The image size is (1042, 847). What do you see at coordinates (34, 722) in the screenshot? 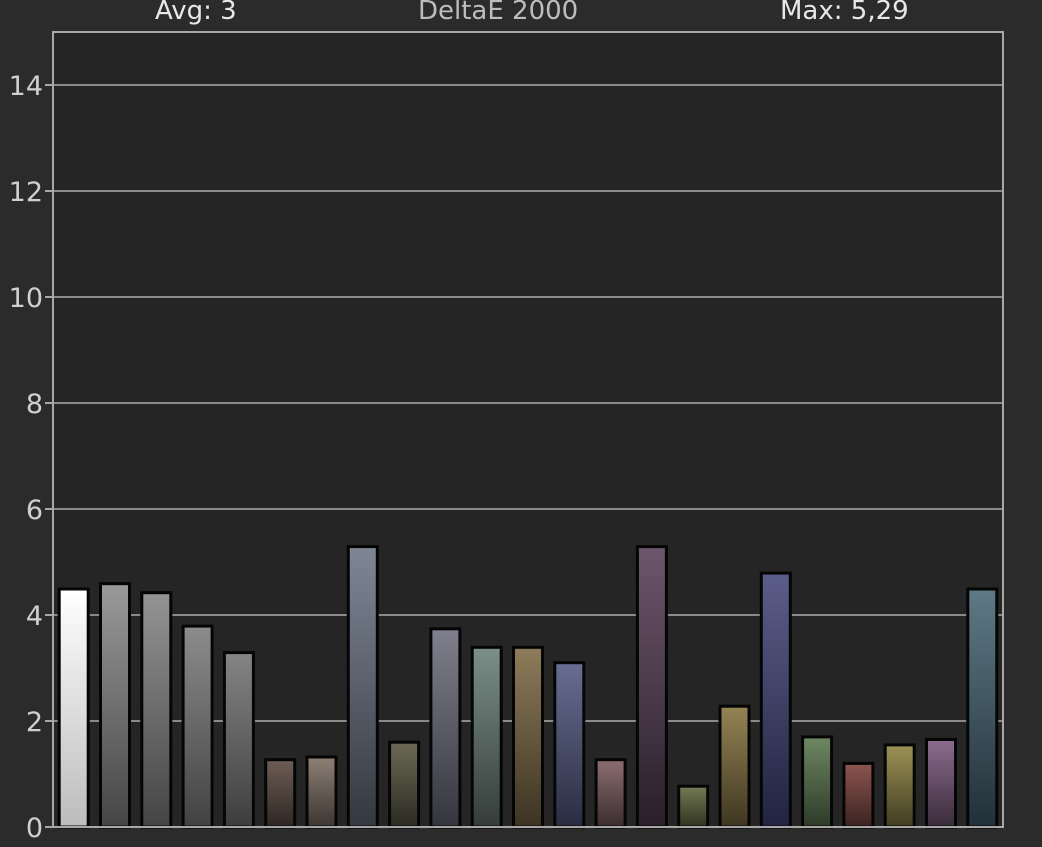
I see `y-tick-label: 2` at bounding box center [34, 722].